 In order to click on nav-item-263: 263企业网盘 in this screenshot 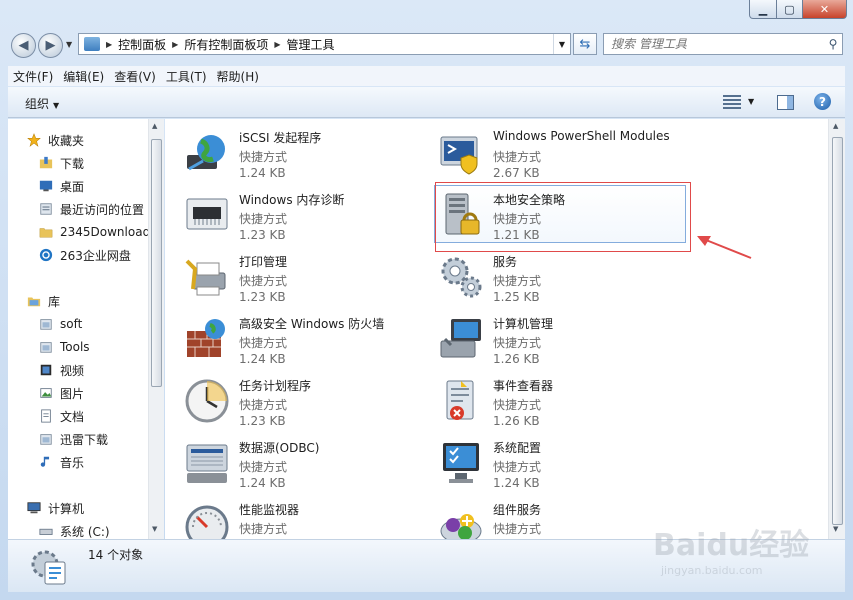, I will do `click(84, 255)`.